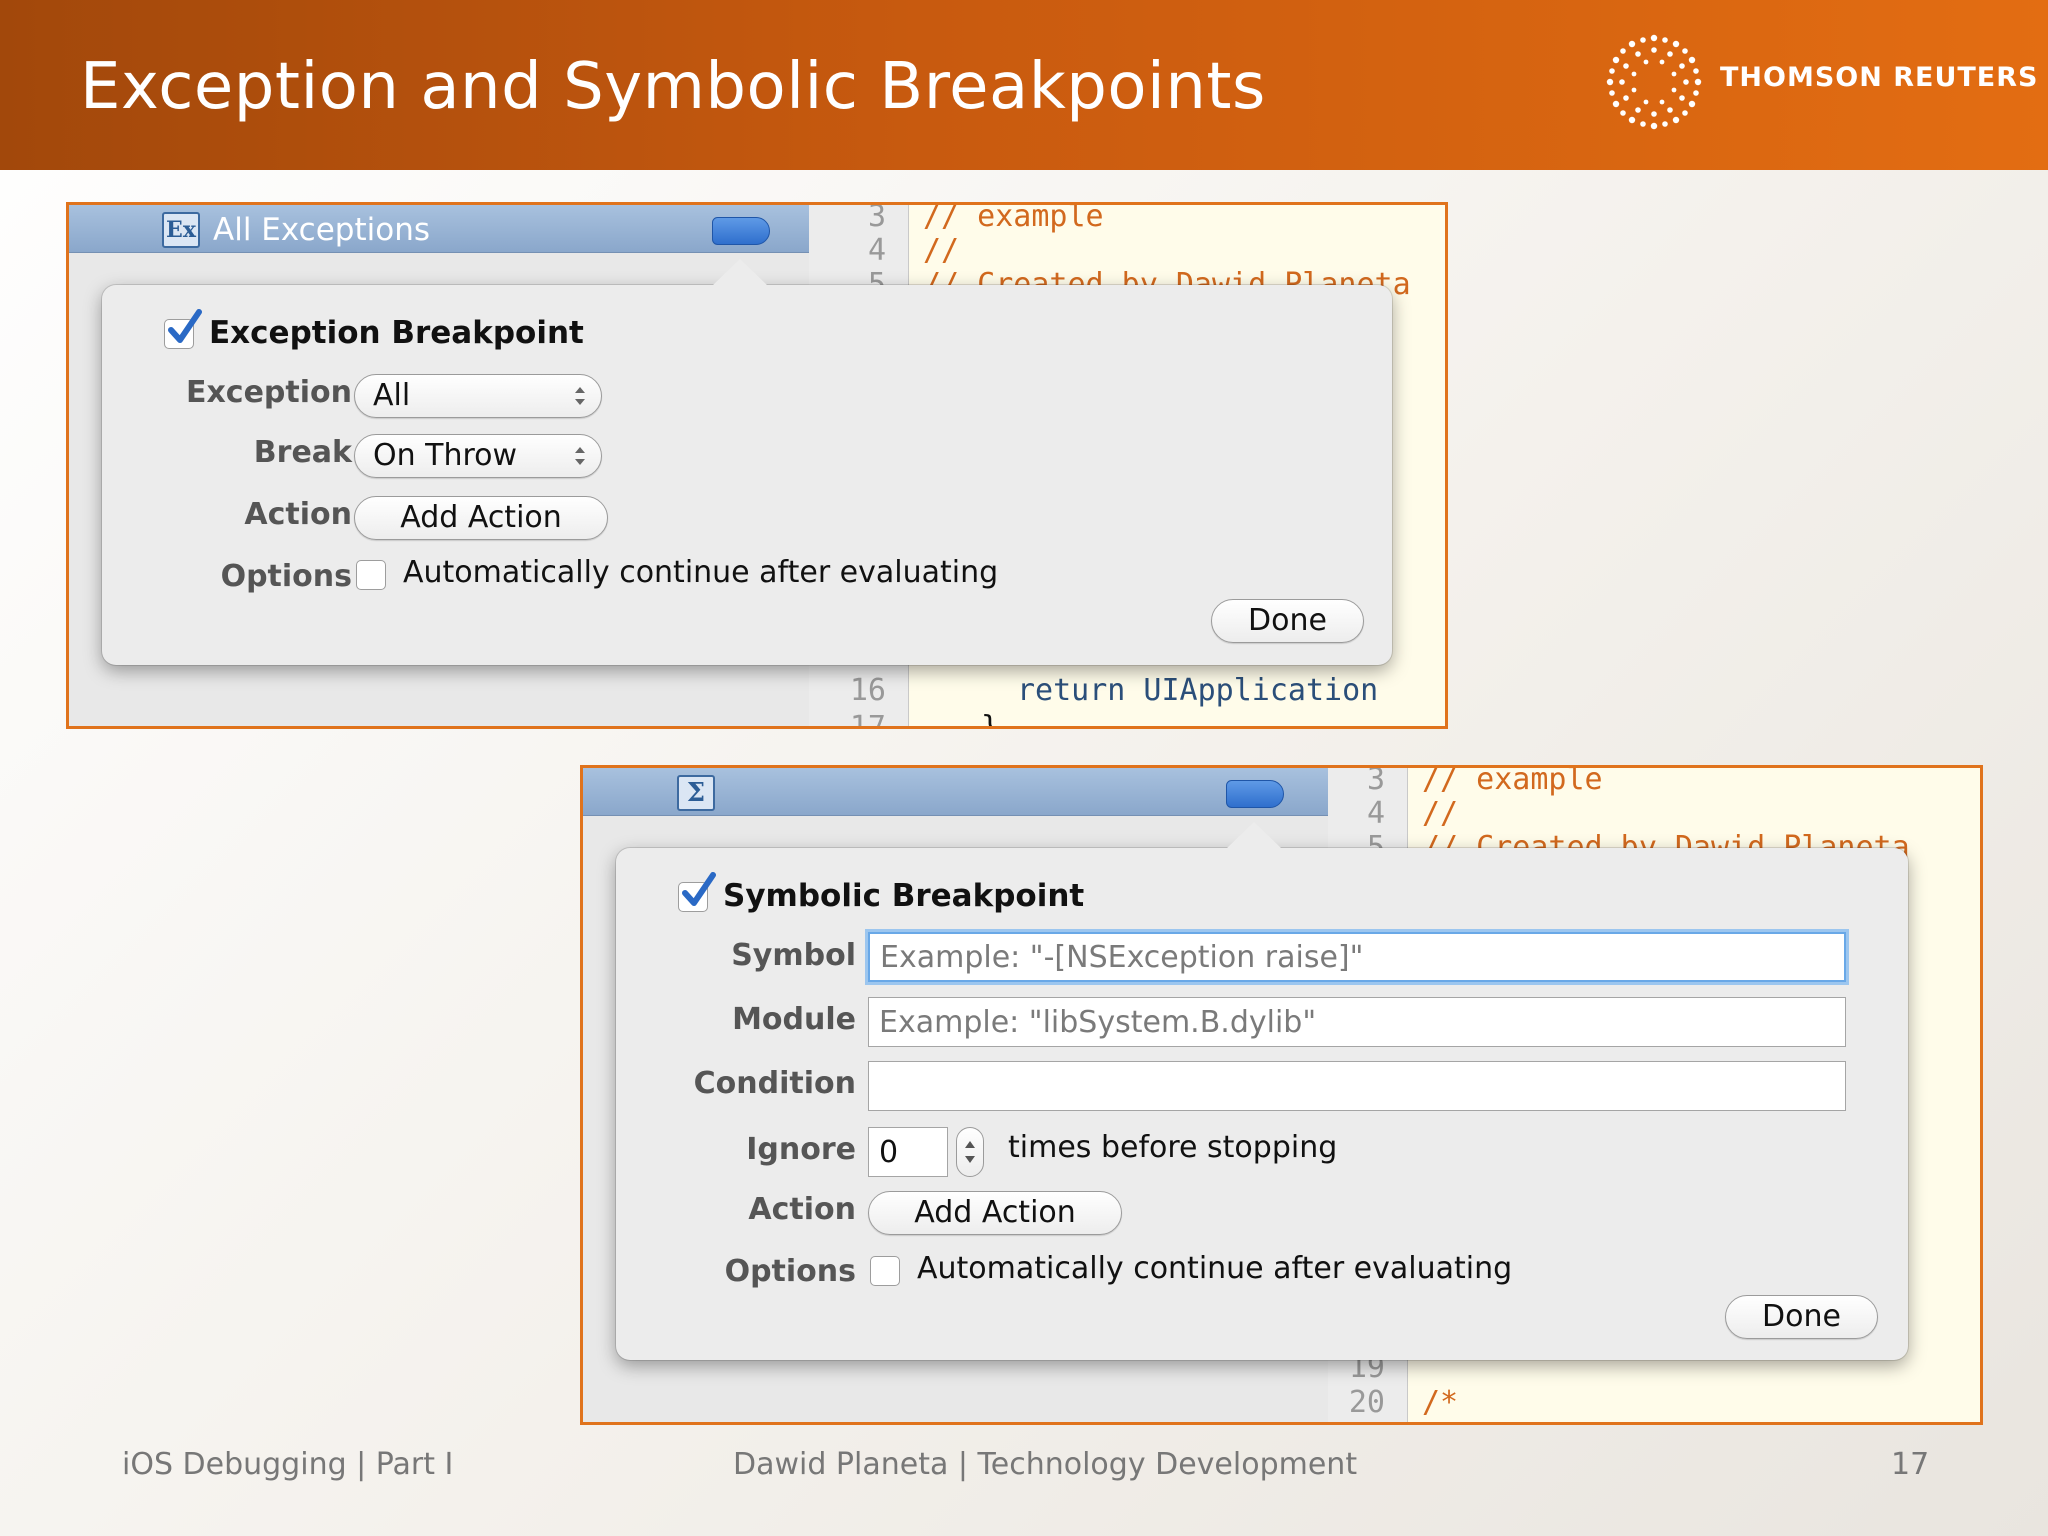 The image size is (2048, 1536). What do you see at coordinates (1366, 1402) in the screenshot?
I see `line-number: 20` at bounding box center [1366, 1402].